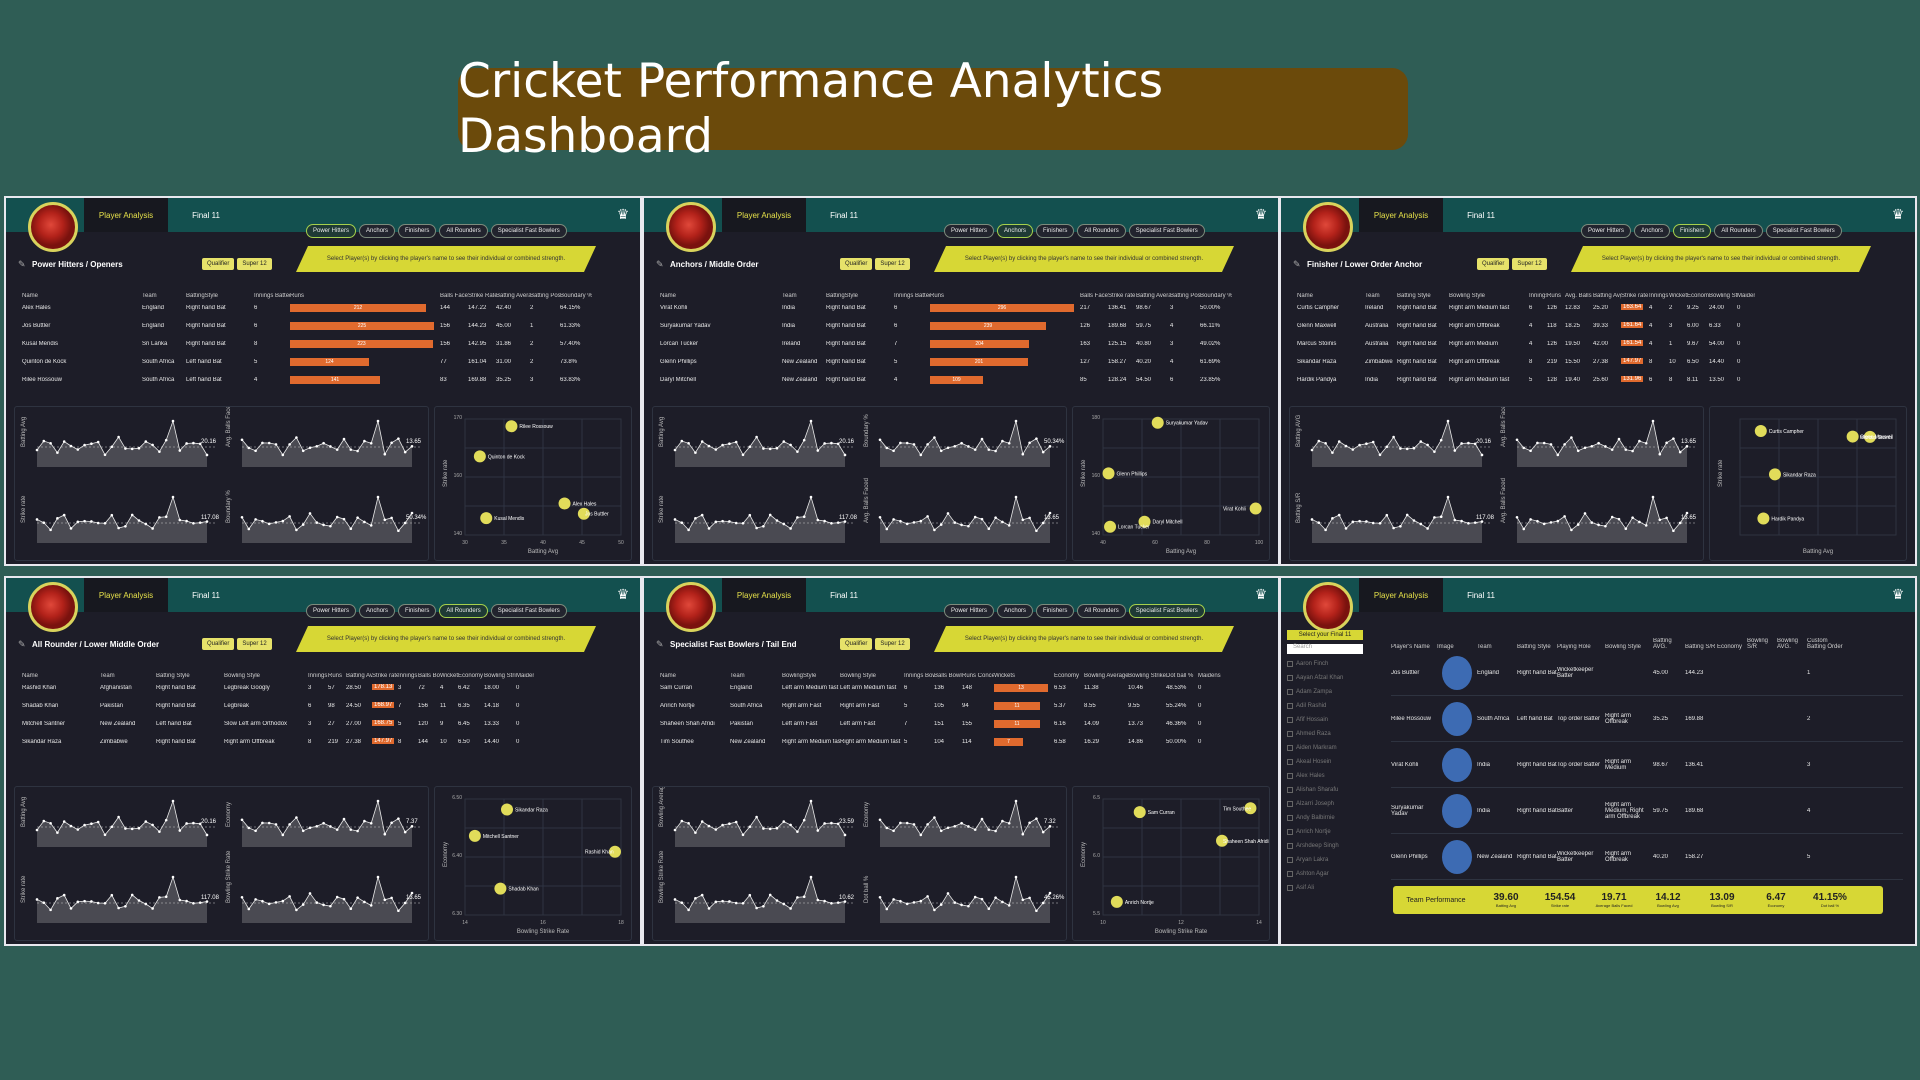  What do you see at coordinates (1538, 296) in the screenshot?
I see `column-header: Innings Batting` at bounding box center [1538, 296].